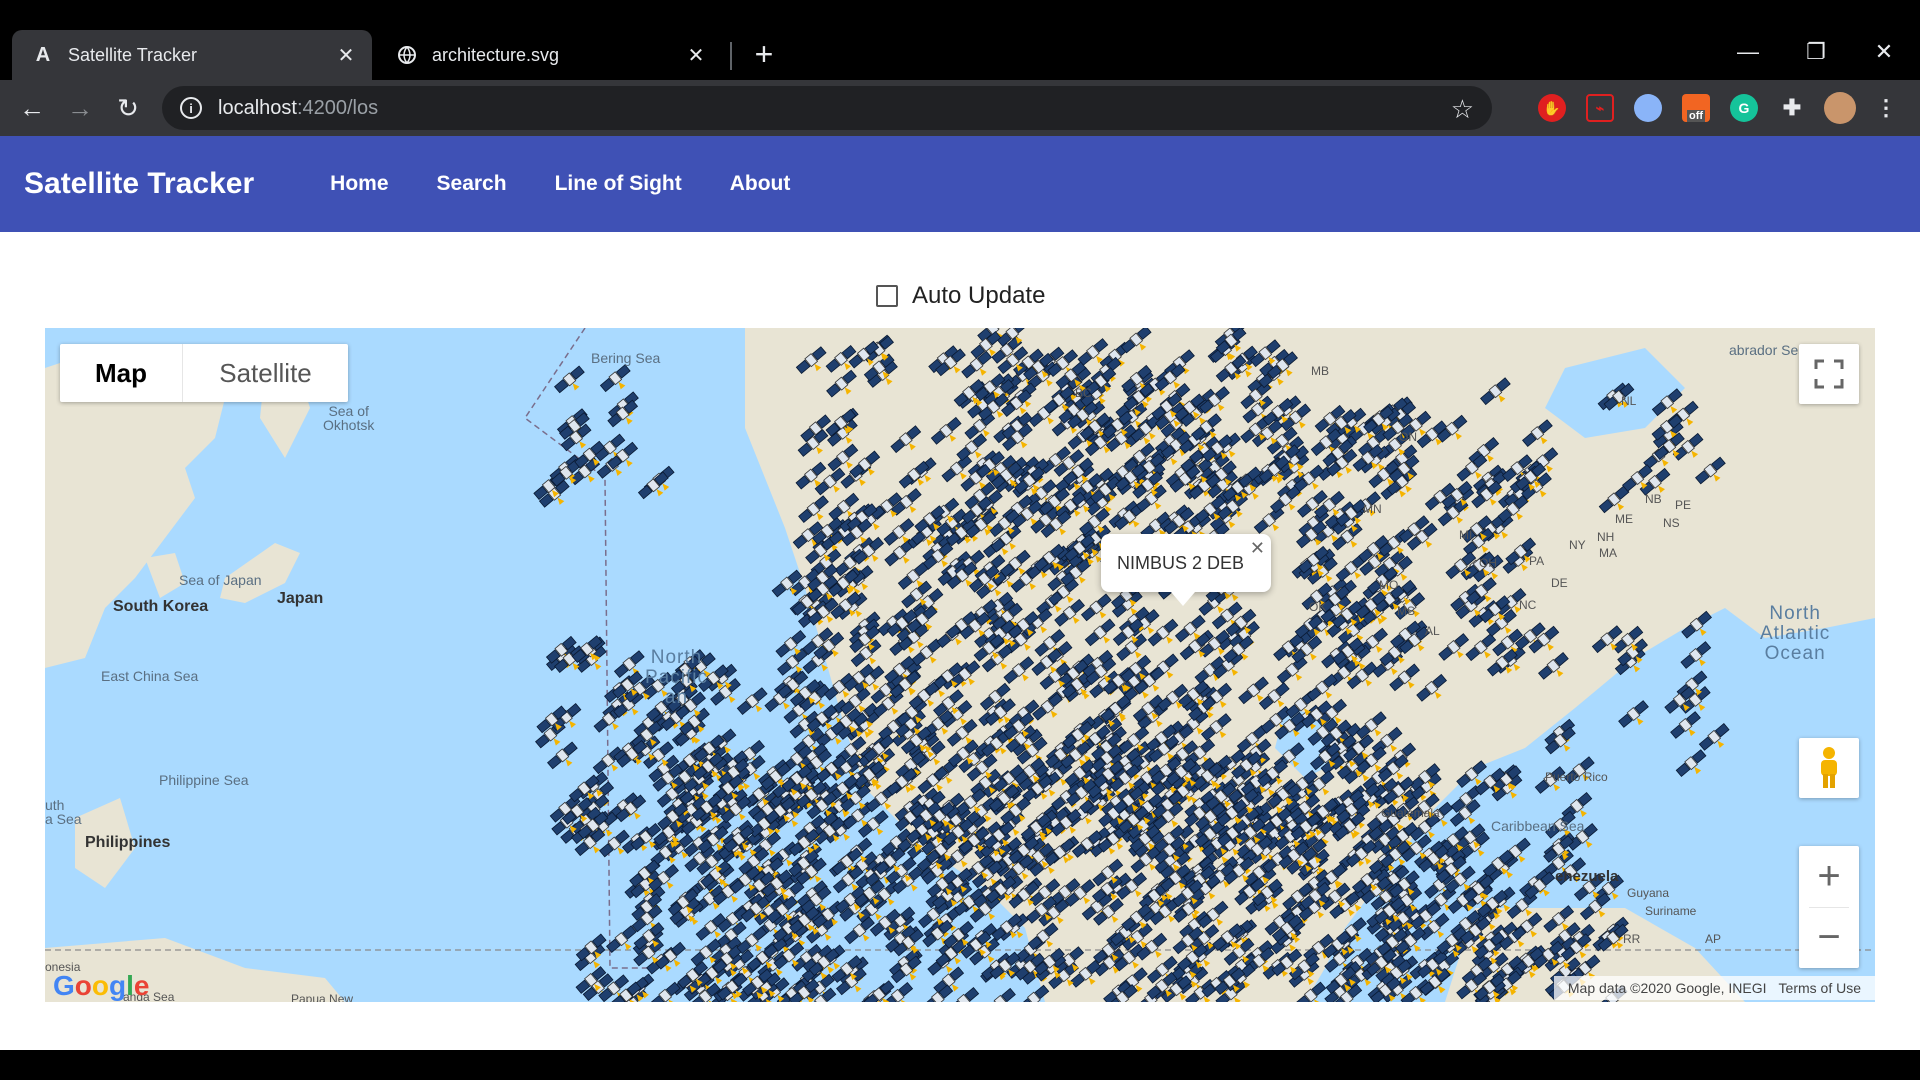 This screenshot has width=1920, height=1080. Describe the element at coordinates (1559, 583) in the screenshot. I see `label-de: DE` at that location.